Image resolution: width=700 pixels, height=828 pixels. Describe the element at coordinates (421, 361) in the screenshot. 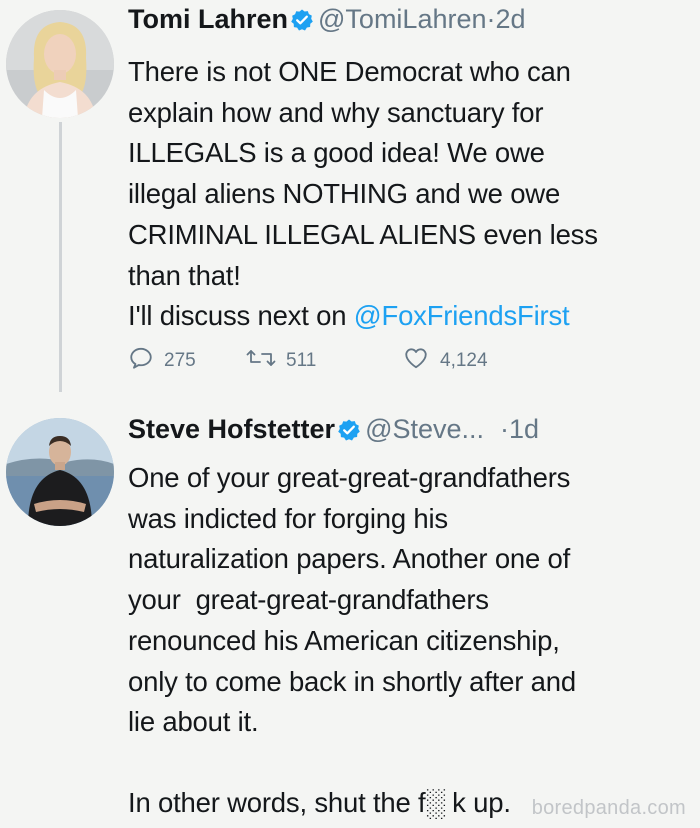

I see `like-icon` at that location.